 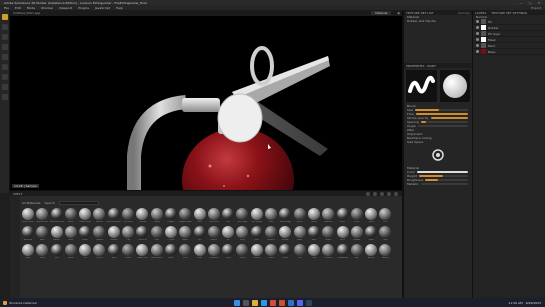 I want to click on browser-icon, so click(x=263, y=302).